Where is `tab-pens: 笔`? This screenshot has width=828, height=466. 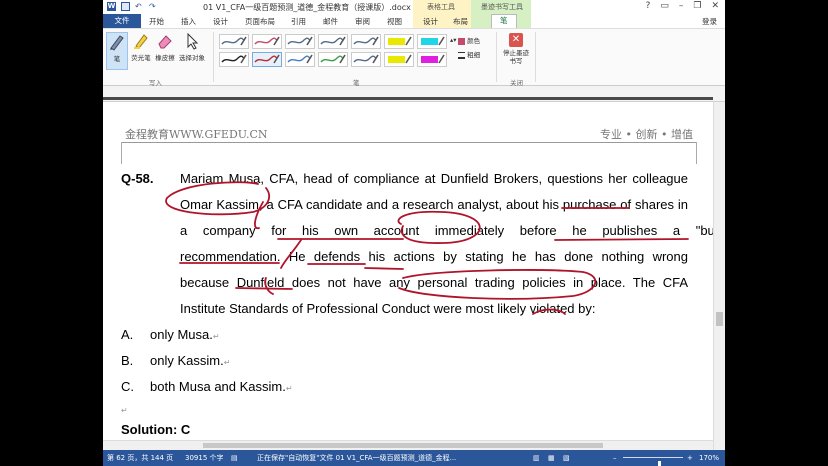 tab-pens: 笔 is located at coordinates (504, 21).